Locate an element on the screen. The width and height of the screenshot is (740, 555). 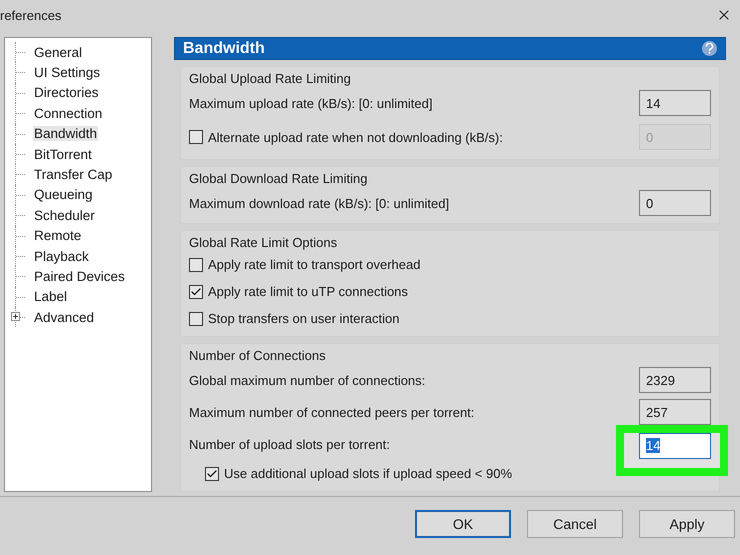
sidebar-item: Scheduler is located at coordinates (64, 215).